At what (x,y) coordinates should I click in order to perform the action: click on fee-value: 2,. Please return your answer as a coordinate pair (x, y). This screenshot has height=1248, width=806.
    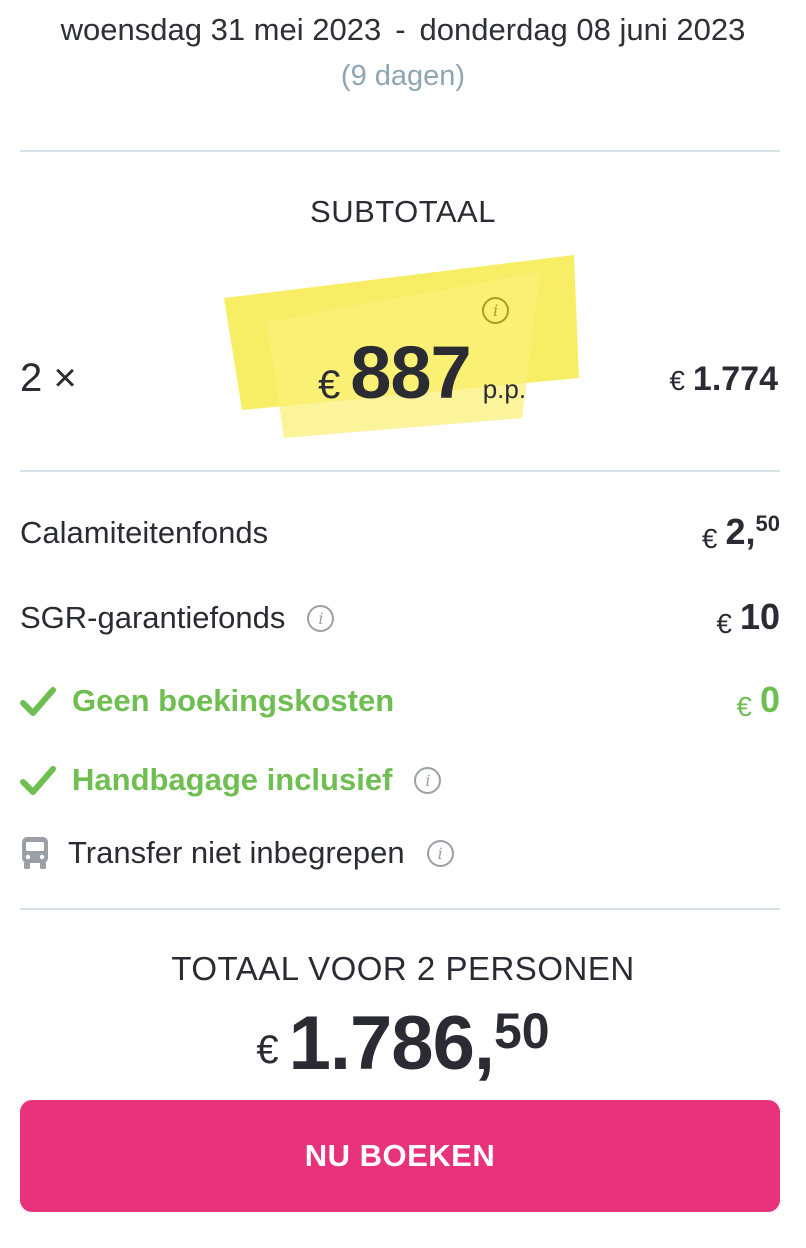
    Looking at the image, I should click on (740, 531).